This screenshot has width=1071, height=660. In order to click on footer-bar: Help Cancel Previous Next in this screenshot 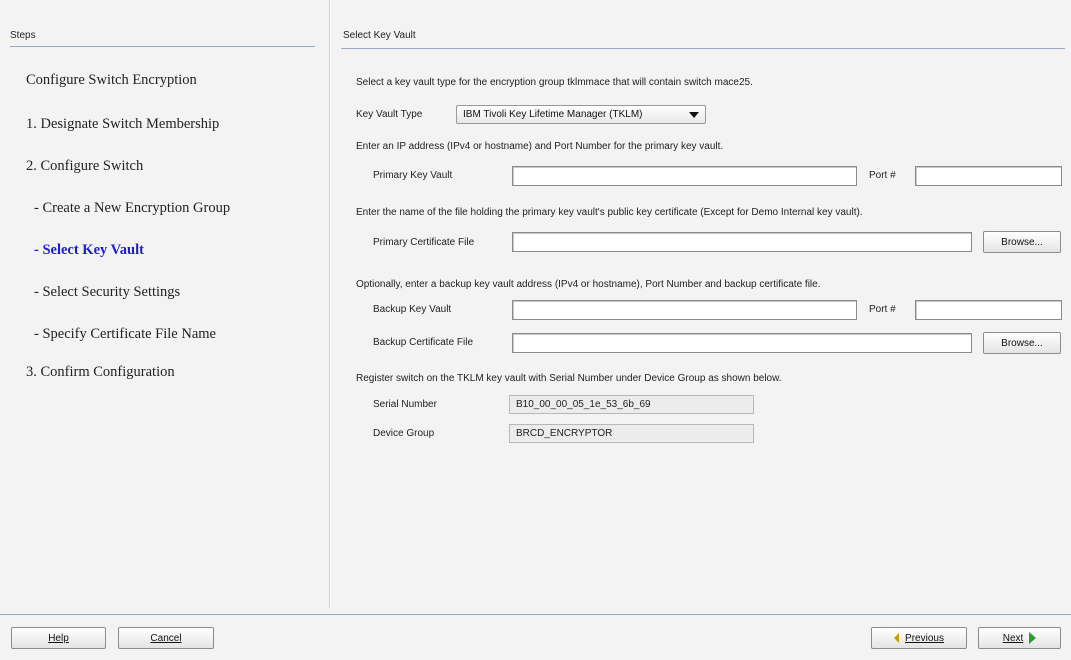, I will do `click(535, 634)`.